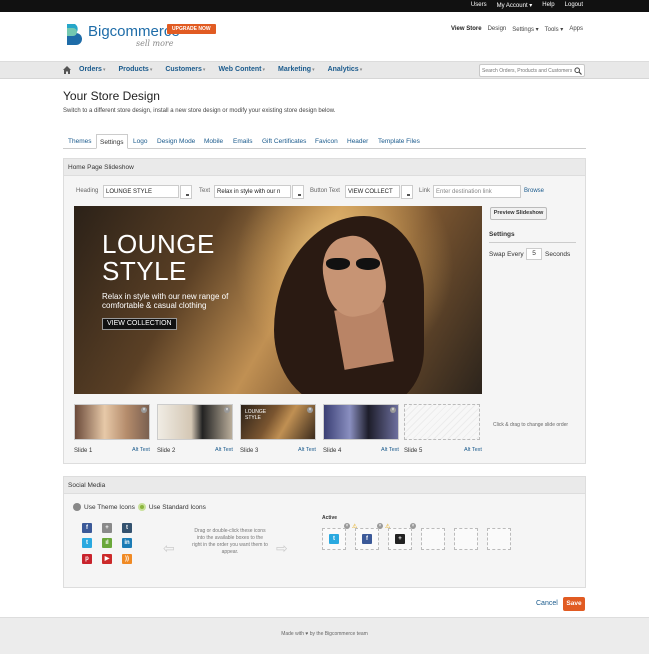 Image resolution: width=649 pixels, height=654 pixels. What do you see at coordinates (361, 422) in the screenshot?
I see `slide-thumbnail-4: ×` at bounding box center [361, 422].